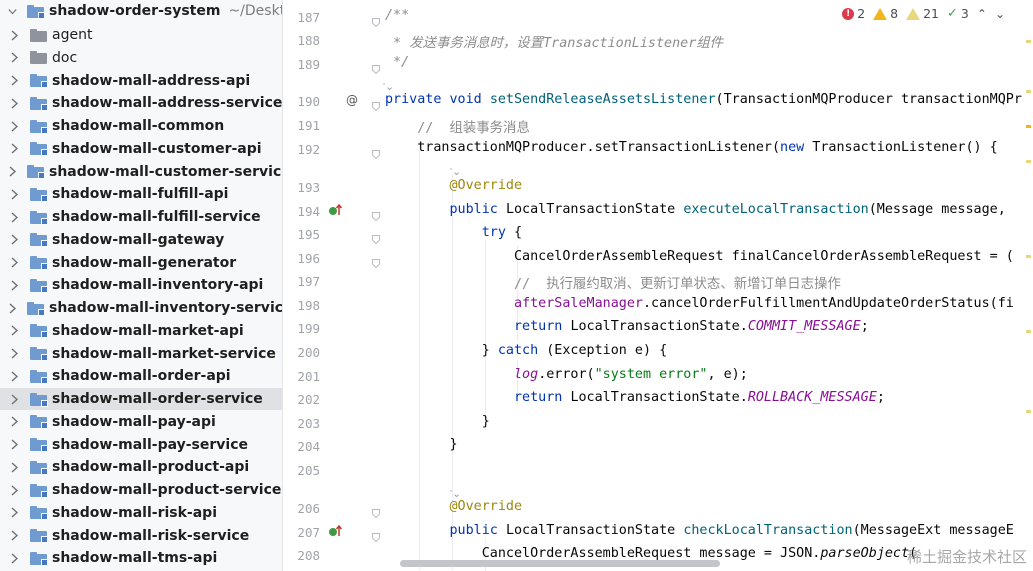  What do you see at coordinates (554, 41) in the screenshot?
I see `code-line: * 发送事务消息时，设置TransactionListener组件` at bounding box center [554, 41].